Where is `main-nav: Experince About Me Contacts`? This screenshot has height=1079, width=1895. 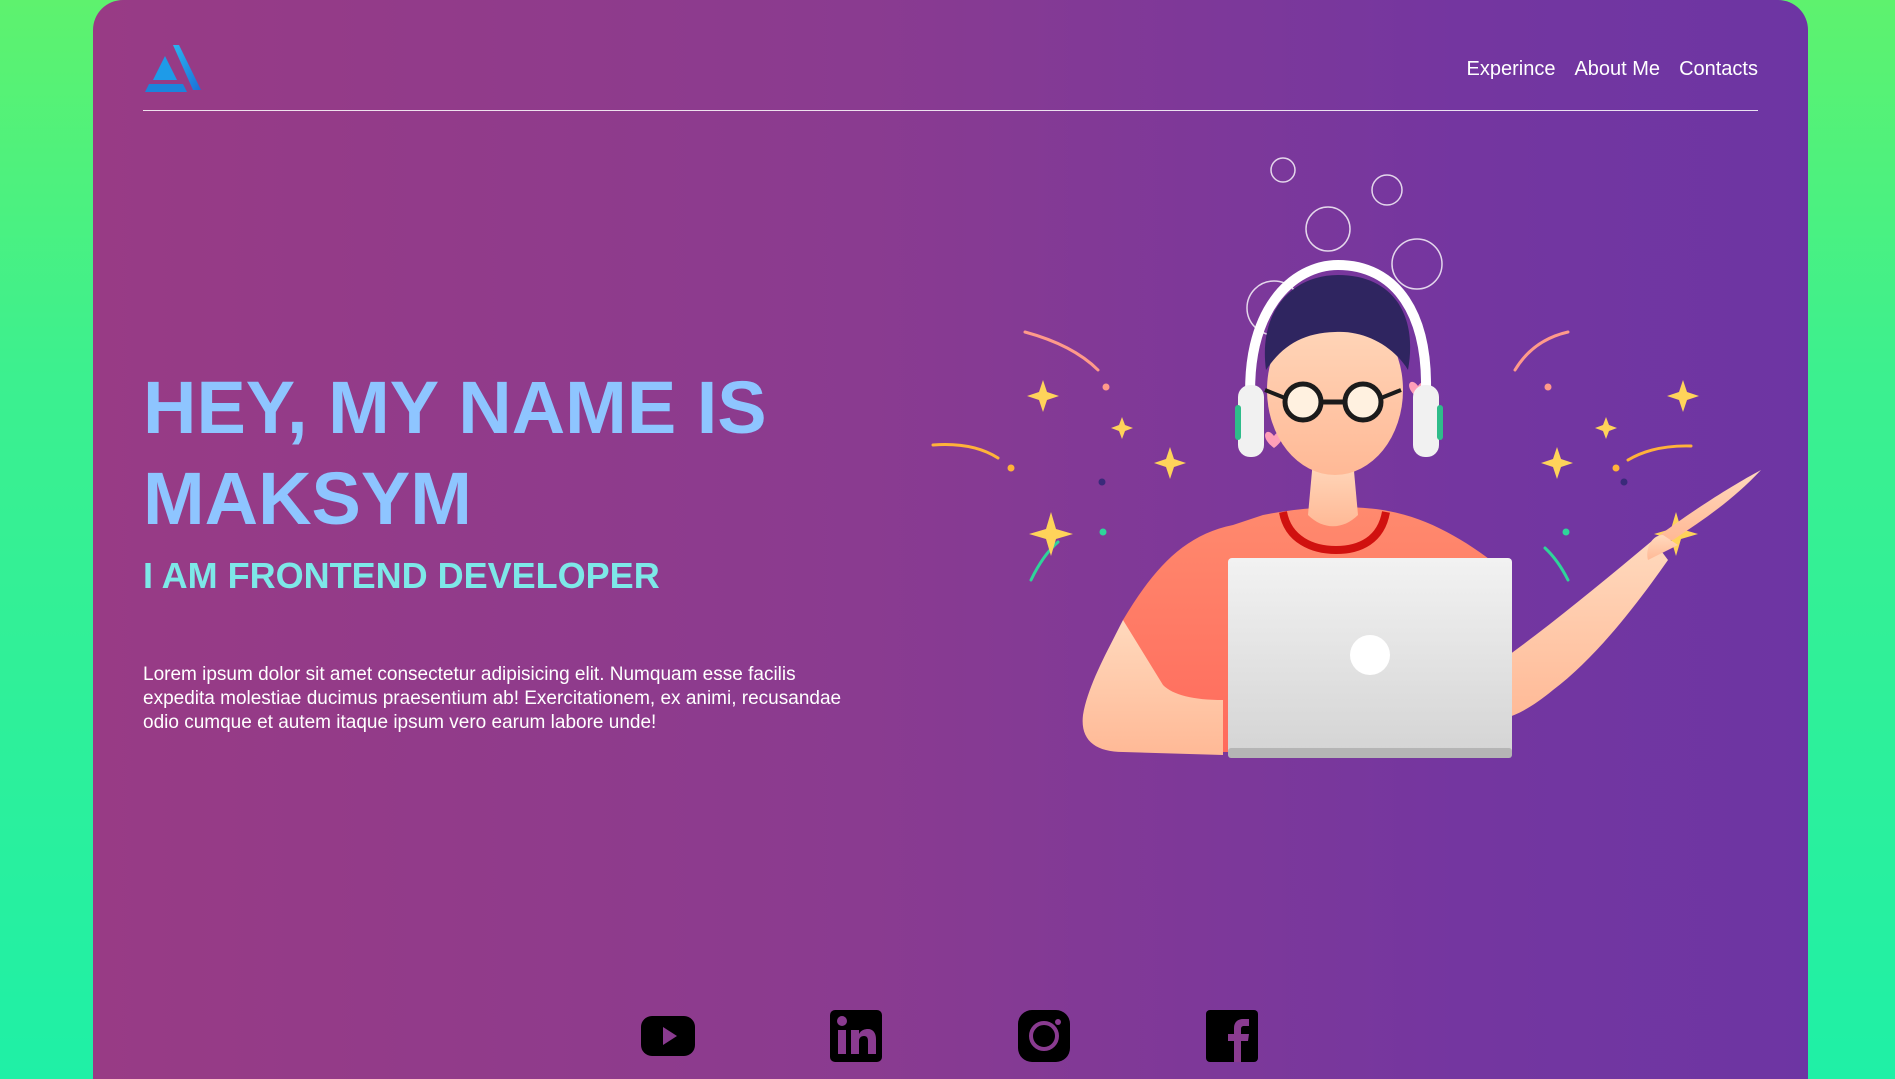 main-nav: Experince About Me Contacts is located at coordinates (1612, 69).